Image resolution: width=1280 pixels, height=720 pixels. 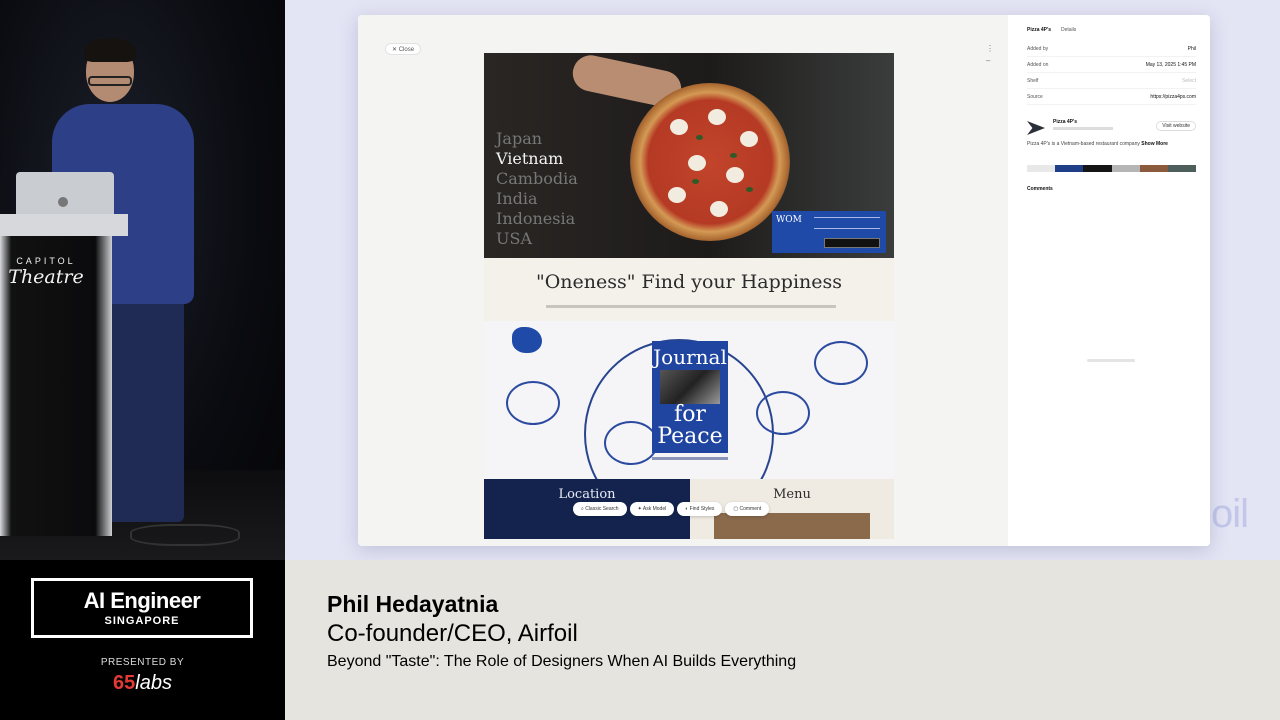 I want to click on illustration-section: Journal for Peace, so click(x=689, y=425).